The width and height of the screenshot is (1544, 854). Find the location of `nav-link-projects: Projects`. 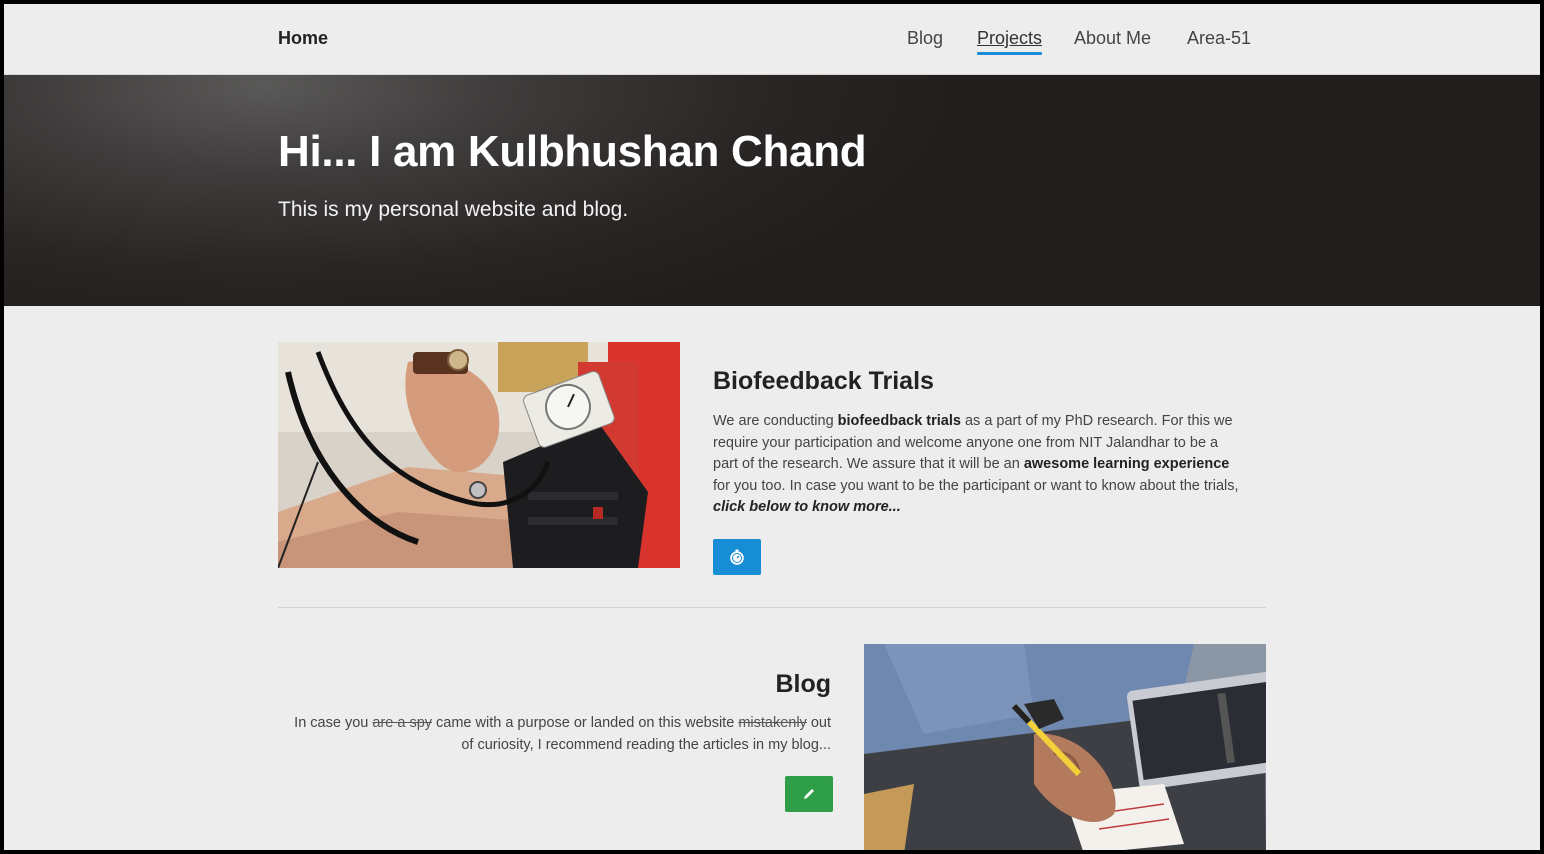

nav-link-projects: Projects is located at coordinates (1010, 41).